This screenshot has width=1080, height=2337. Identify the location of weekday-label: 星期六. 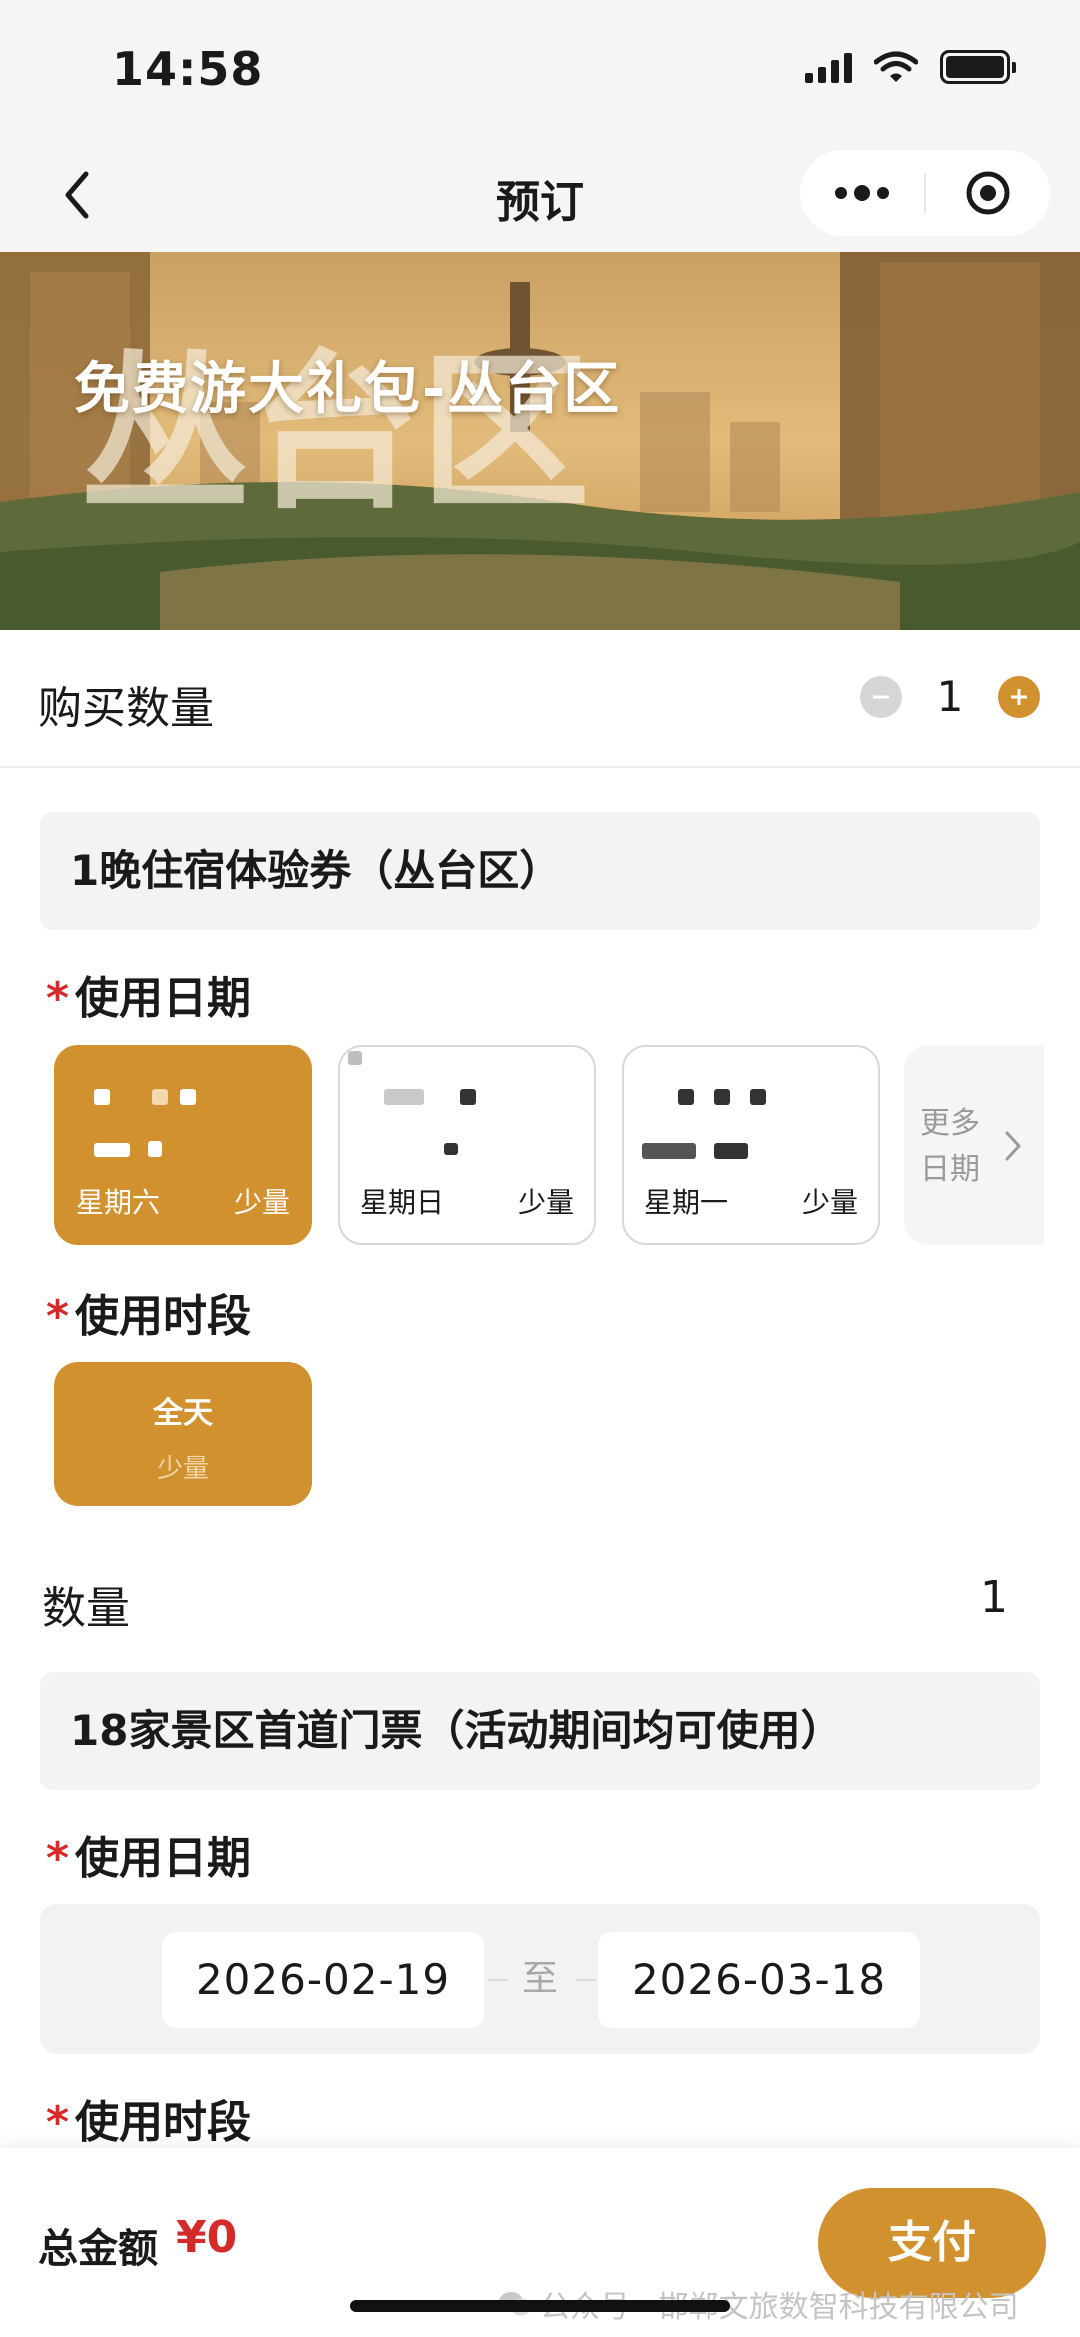
(118, 1202).